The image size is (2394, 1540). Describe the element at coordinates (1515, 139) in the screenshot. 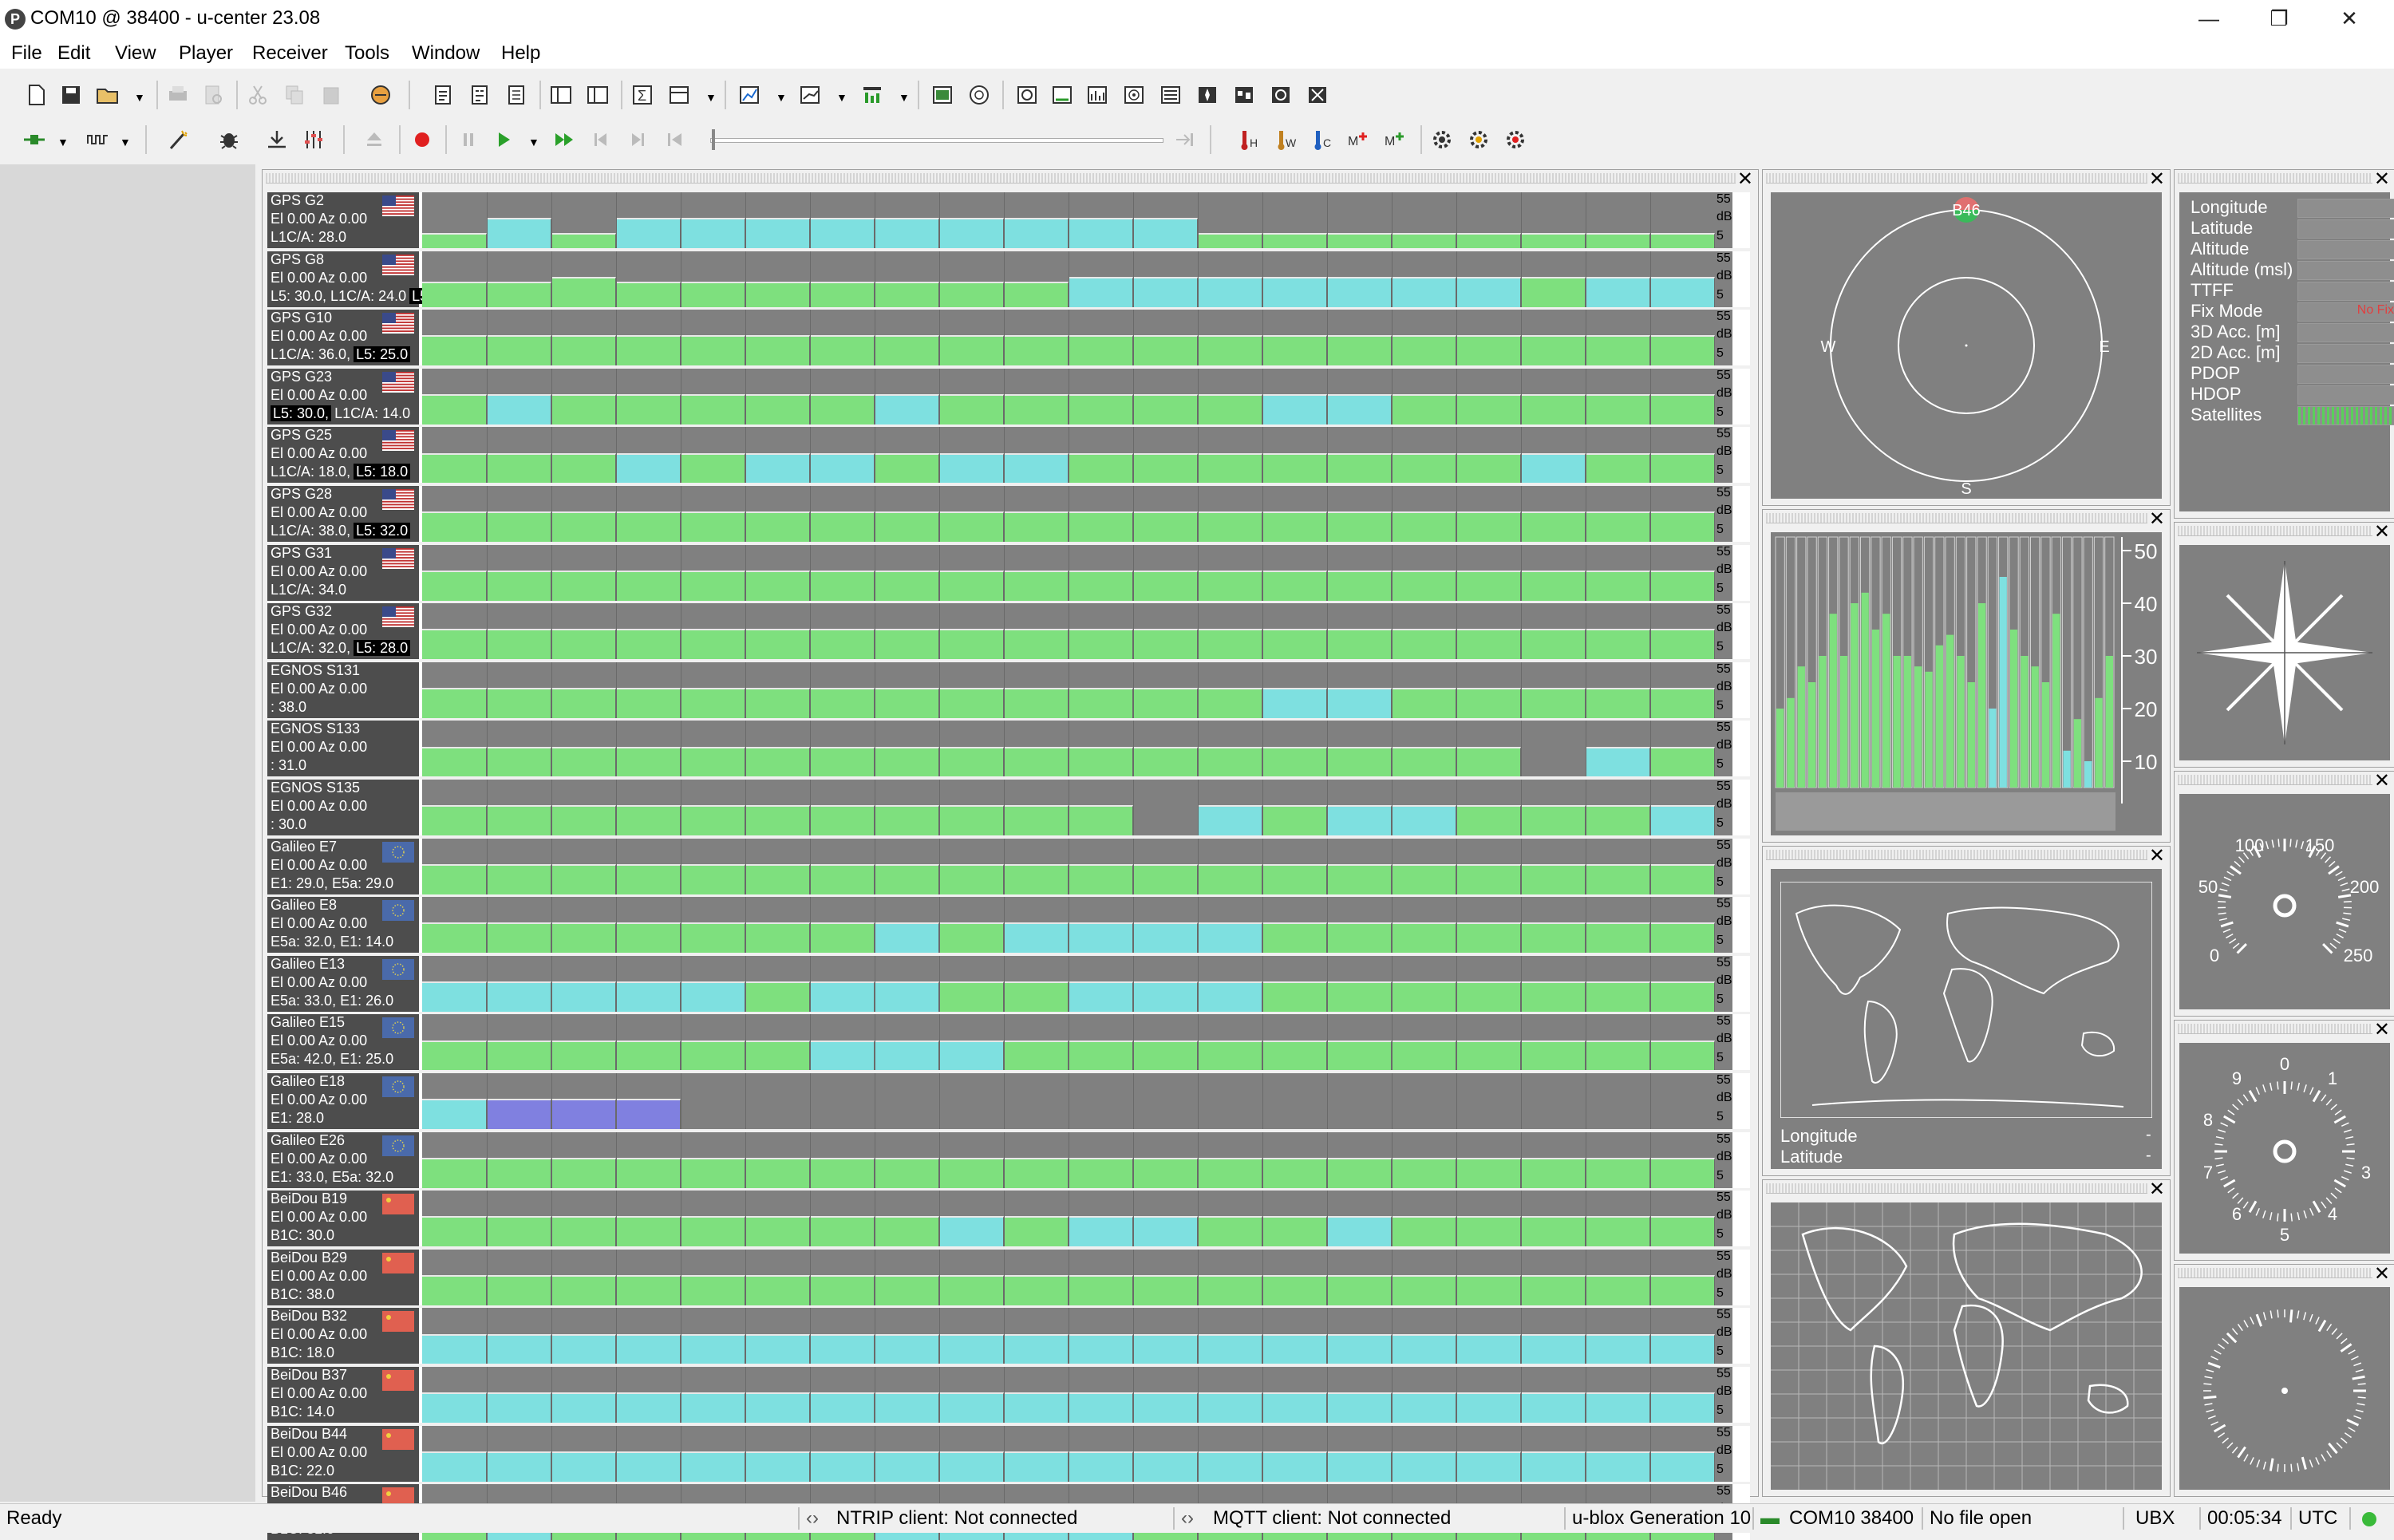

I see `gear-reset-icon` at that location.